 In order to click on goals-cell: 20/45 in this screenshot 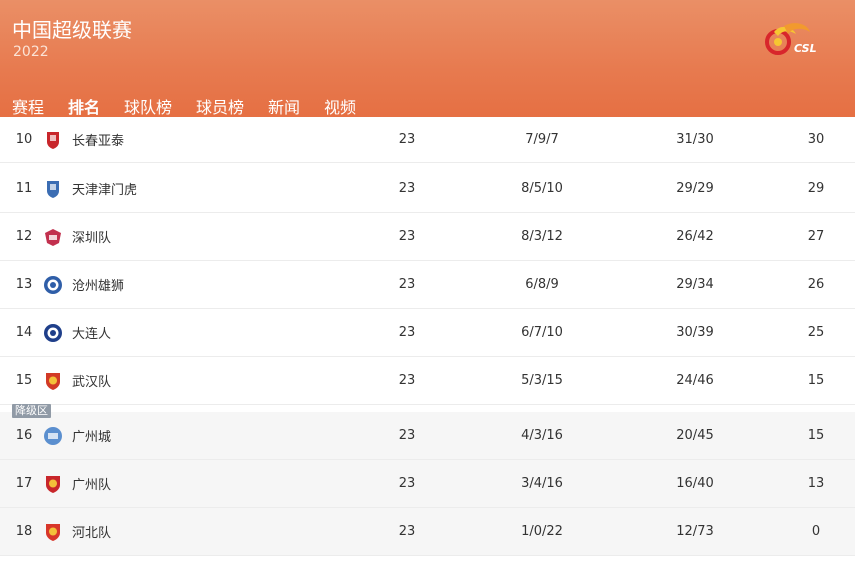, I will do `click(695, 435)`.